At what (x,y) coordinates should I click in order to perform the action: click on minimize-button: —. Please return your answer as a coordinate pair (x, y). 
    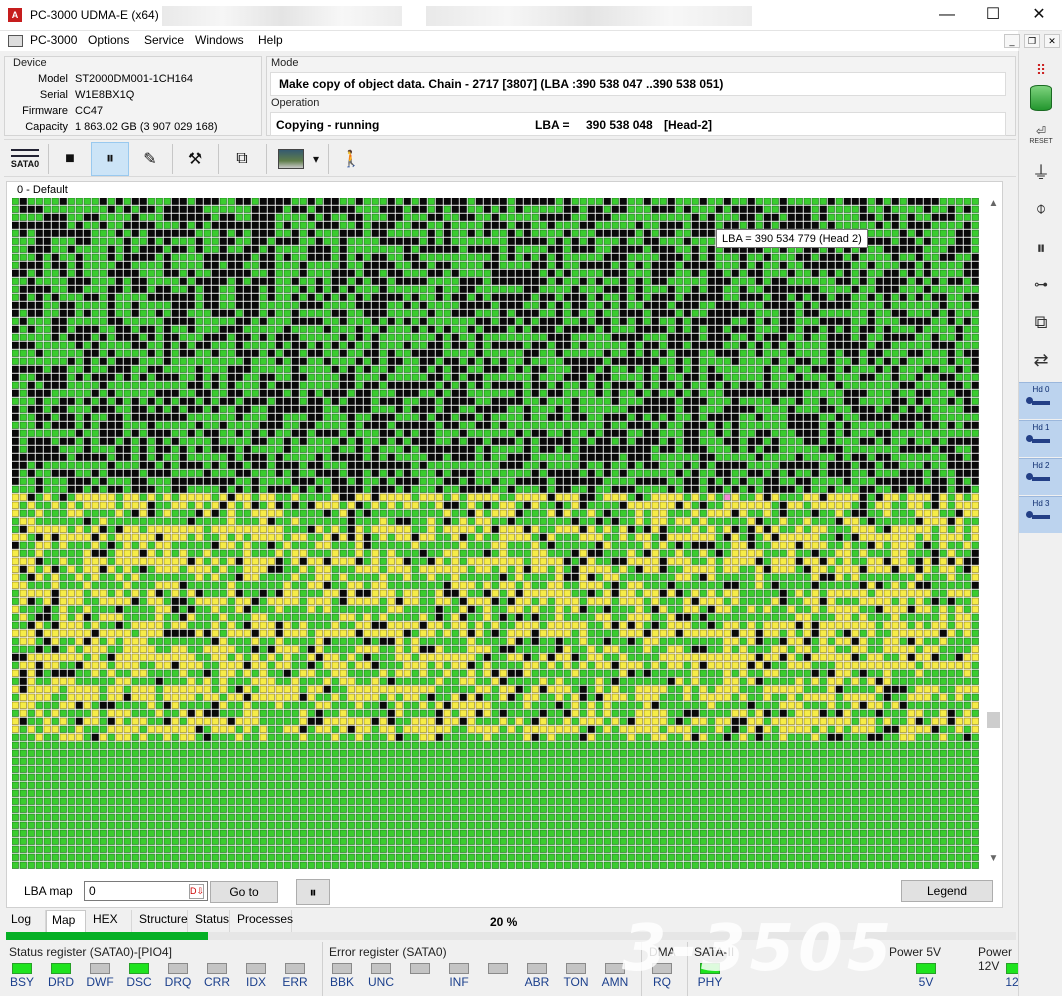
    Looking at the image, I should click on (947, 15).